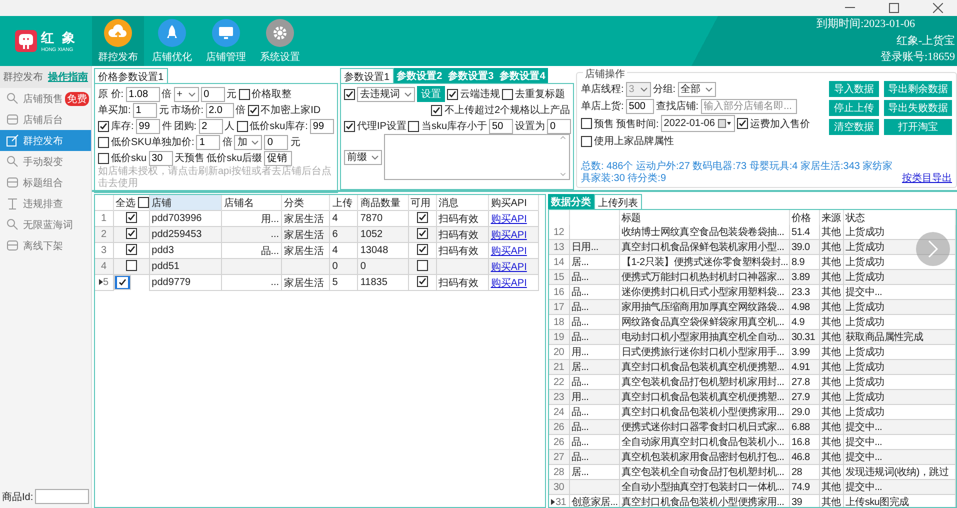 The height and width of the screenshot is (508, 957). Describe the element at coordinates (344, 202) in the screenshot. I see `column-header: 上传` at that location.